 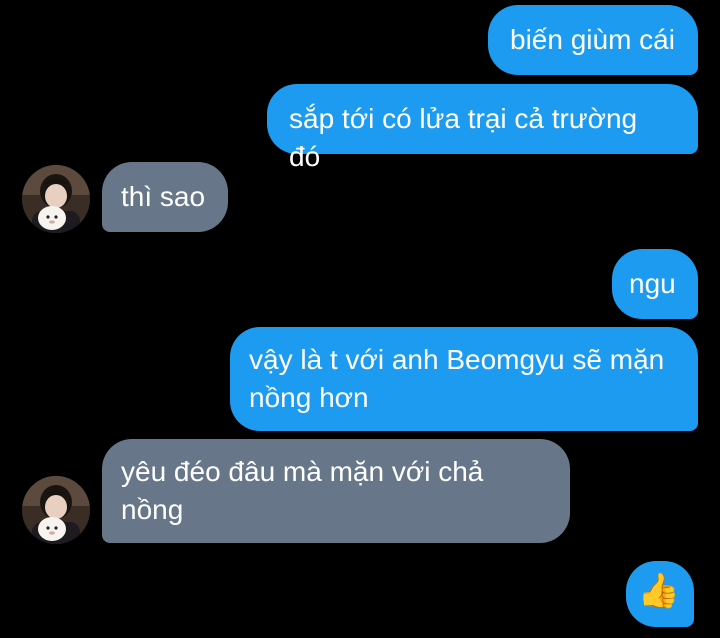 I want to click on message-text: biến giùm cái, so click(x=592, y=39).